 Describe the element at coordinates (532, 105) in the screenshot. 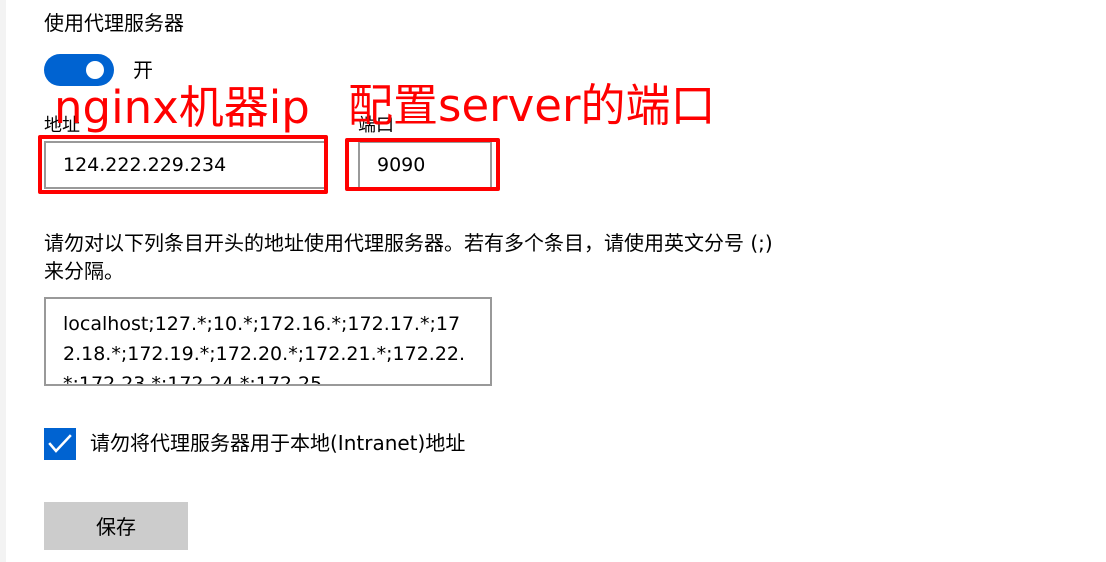

I see `port-annotation-text: 配置server的端口` at that location.